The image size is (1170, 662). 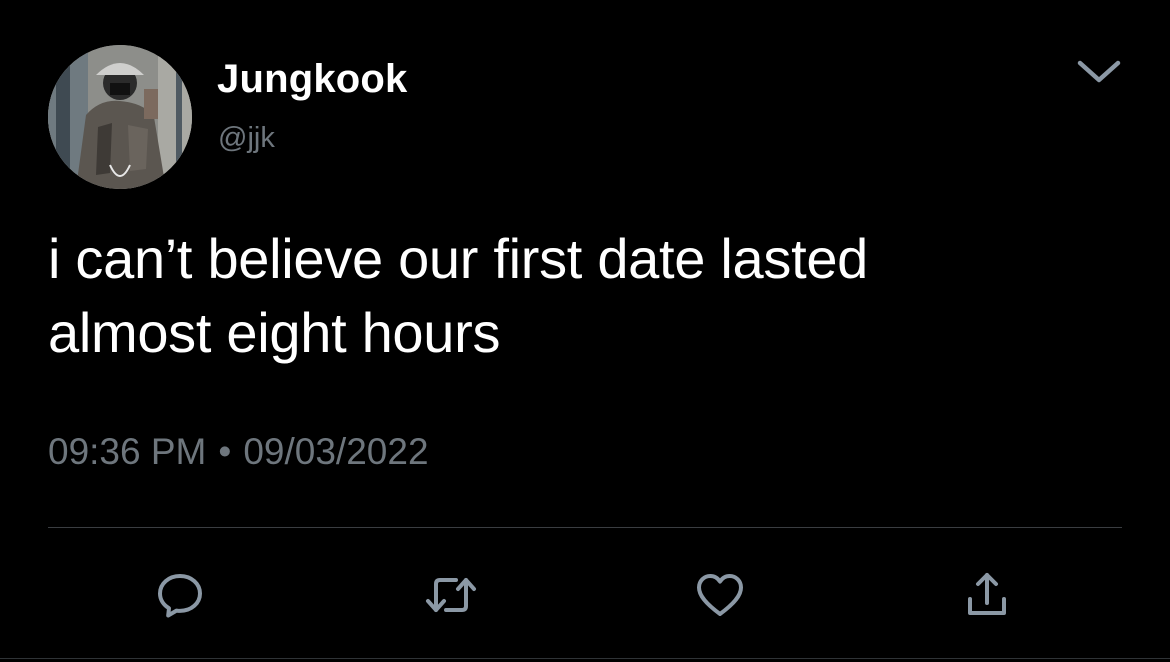 I want to click on display-name: Jungkook, so click(x=312, y=79).